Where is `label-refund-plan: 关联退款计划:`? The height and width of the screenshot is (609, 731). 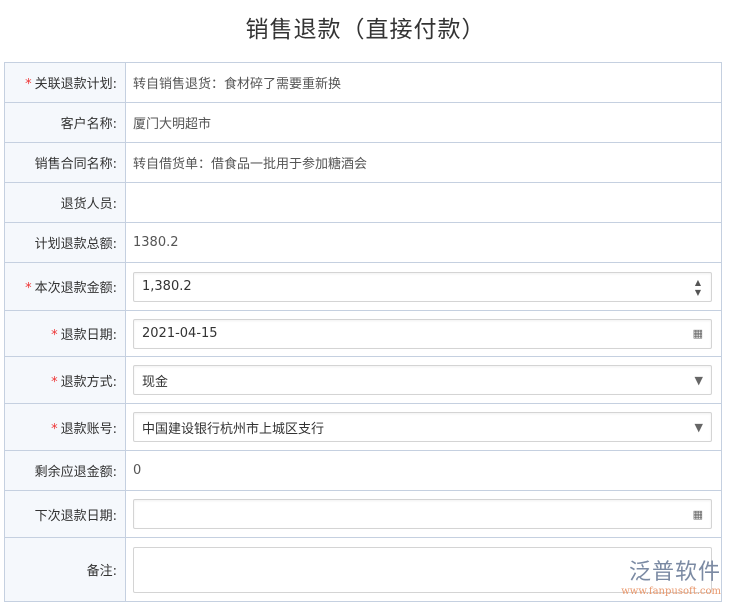
label-refund-plan: 关联退款计划: is located at coordinates (75, 84).